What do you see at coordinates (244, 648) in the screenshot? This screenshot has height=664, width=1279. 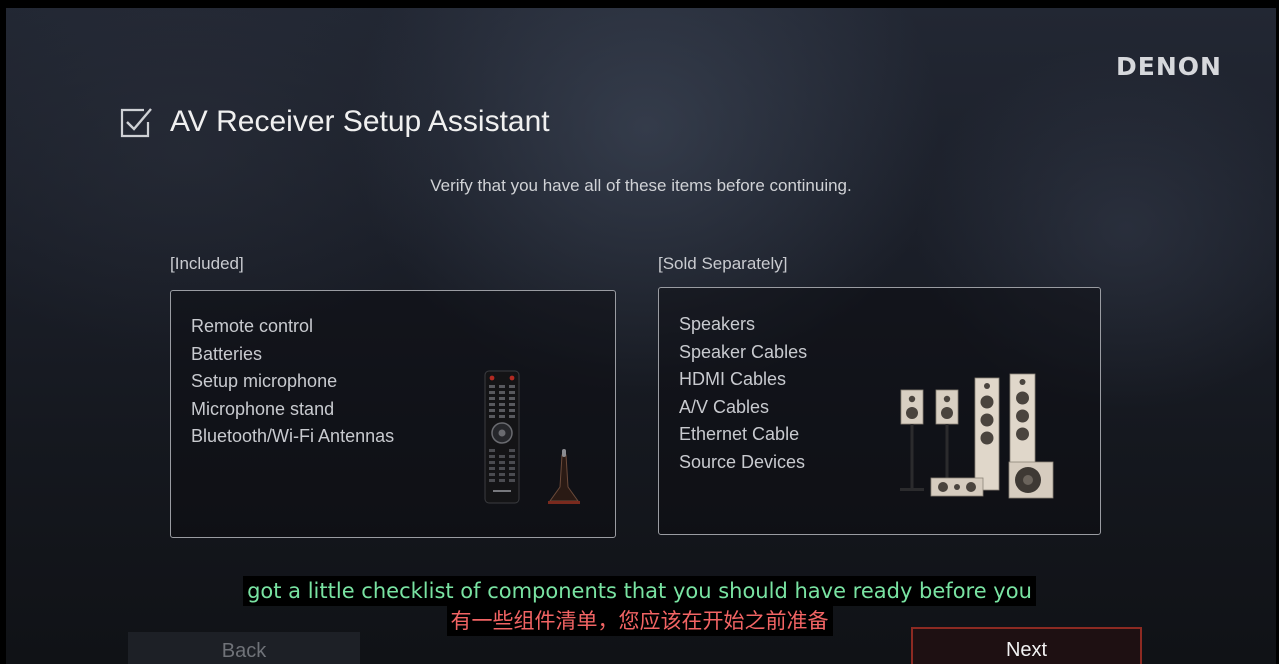 I see `back-button: Back` at bounding box center [244, 648].